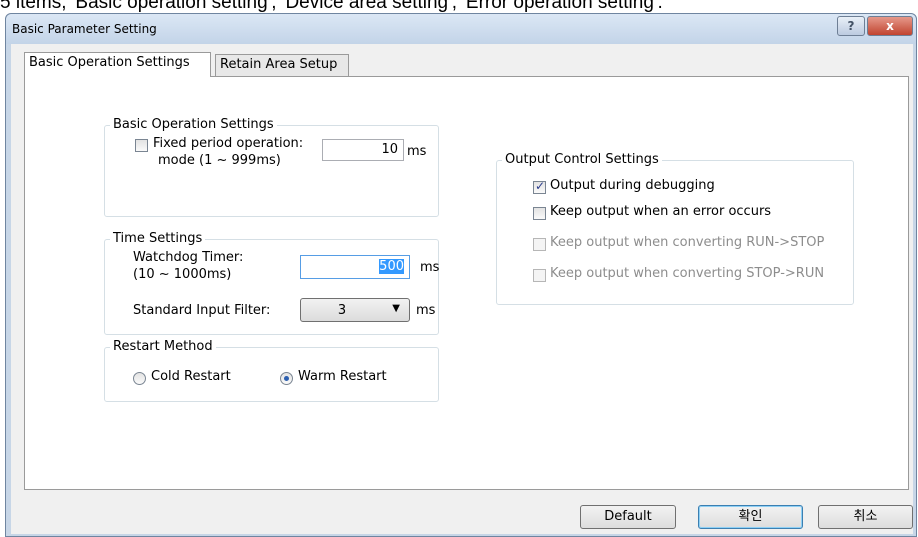 The image size is (918, 537). I want to click on watchdog-timer-input: 500, so click(355, 267).